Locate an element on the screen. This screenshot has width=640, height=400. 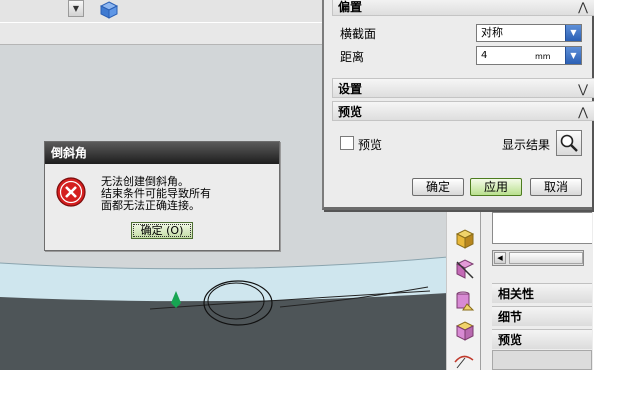
show-result-label: 显示结果 is located at coordinates (526, 145).